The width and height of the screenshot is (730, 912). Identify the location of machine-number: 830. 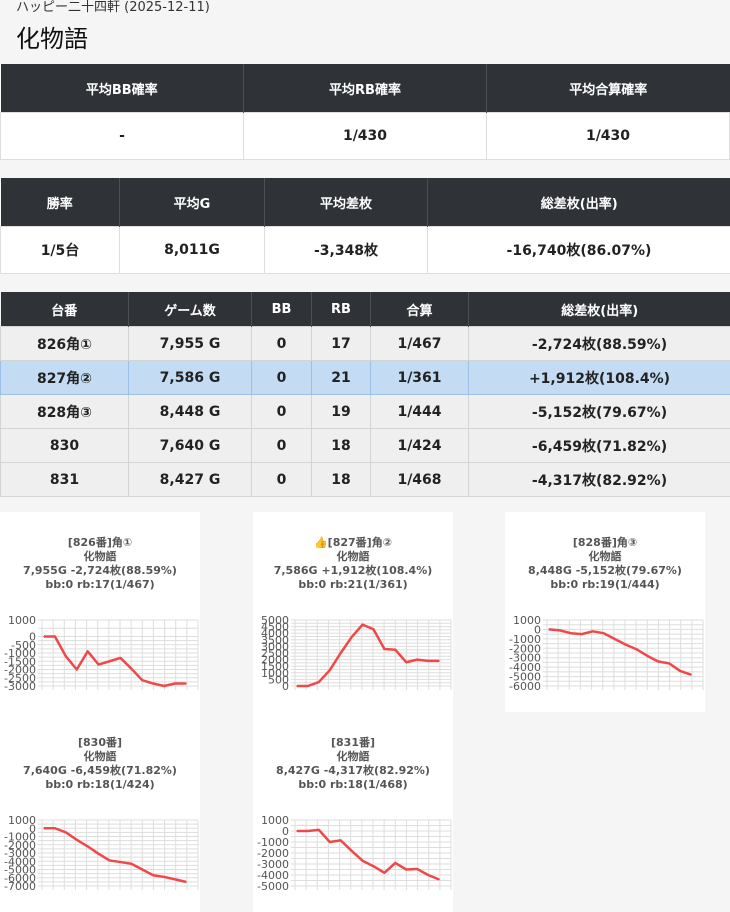
(64, 445).